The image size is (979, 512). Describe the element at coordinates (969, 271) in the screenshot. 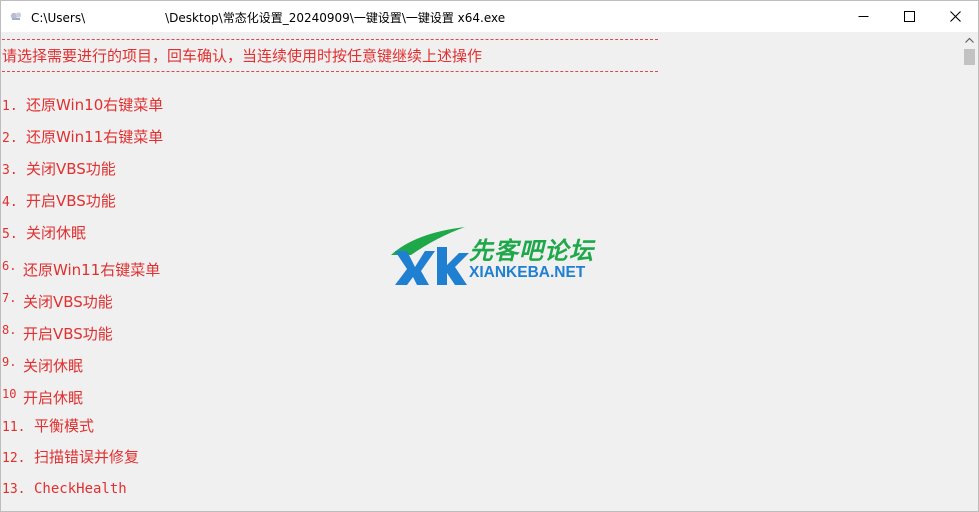

I see `vertical-scrollbar` at that location.